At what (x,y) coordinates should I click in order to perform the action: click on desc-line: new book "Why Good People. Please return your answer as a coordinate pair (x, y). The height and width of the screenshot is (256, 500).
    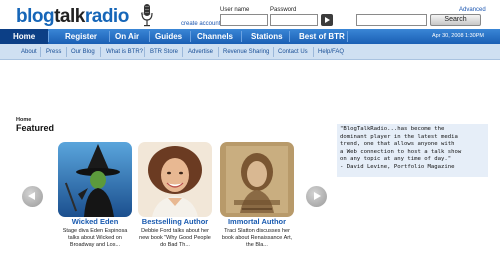
    Looking at the image, I should click on (175, 238).